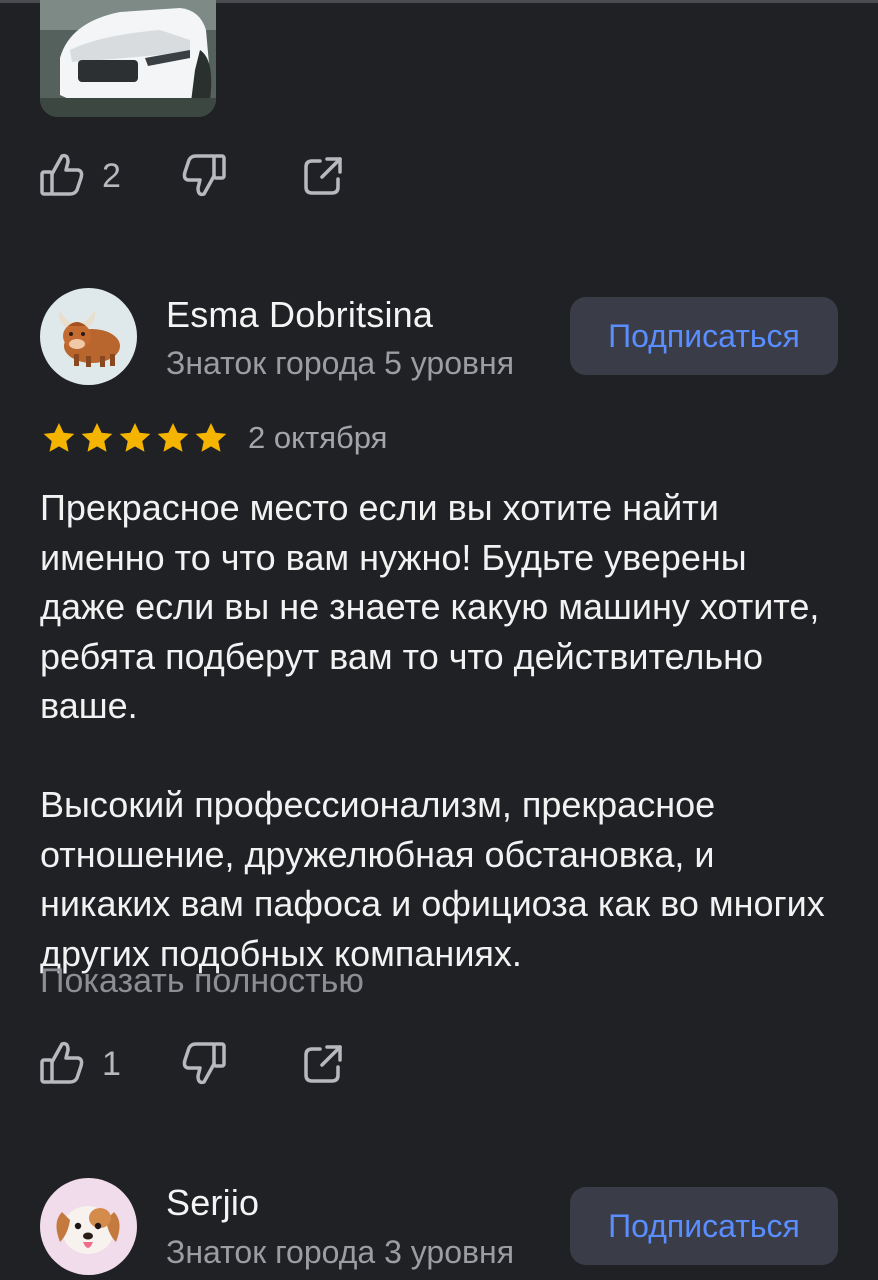 The image size is (878, 1280). I want to click on star-rating, so click(135, 438).